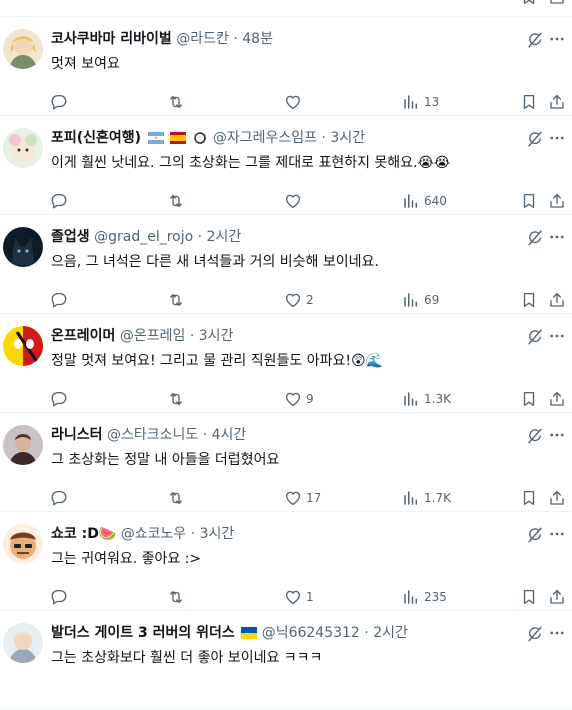 The image size is (572, 710). What do you see at coordinates (286, 66) in the screenshot?
I see `reply-post: 코사쿠바마 리바이벌 @라드칸 · 48분 멋져 보여요 13` at bounding box center [286, 66].